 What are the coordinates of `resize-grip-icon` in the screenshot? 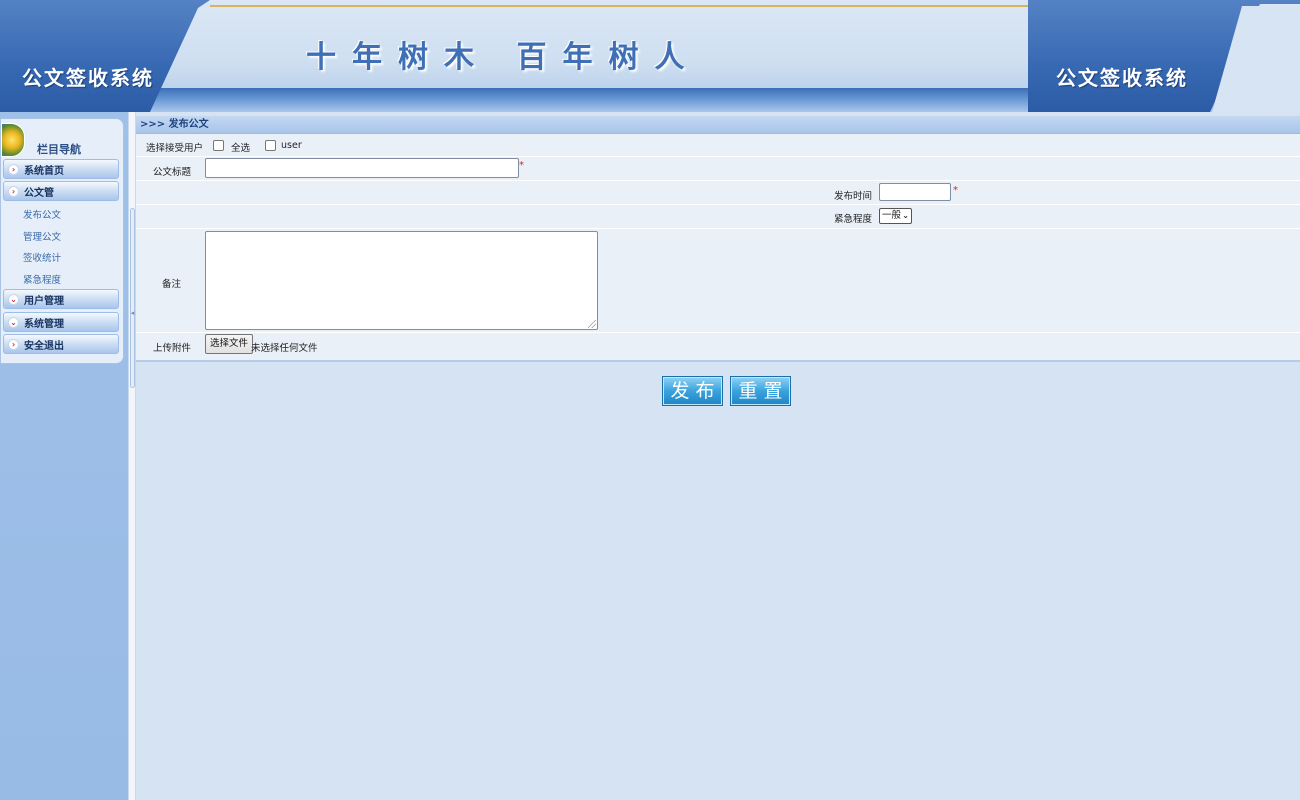 It's located at (592, 324).